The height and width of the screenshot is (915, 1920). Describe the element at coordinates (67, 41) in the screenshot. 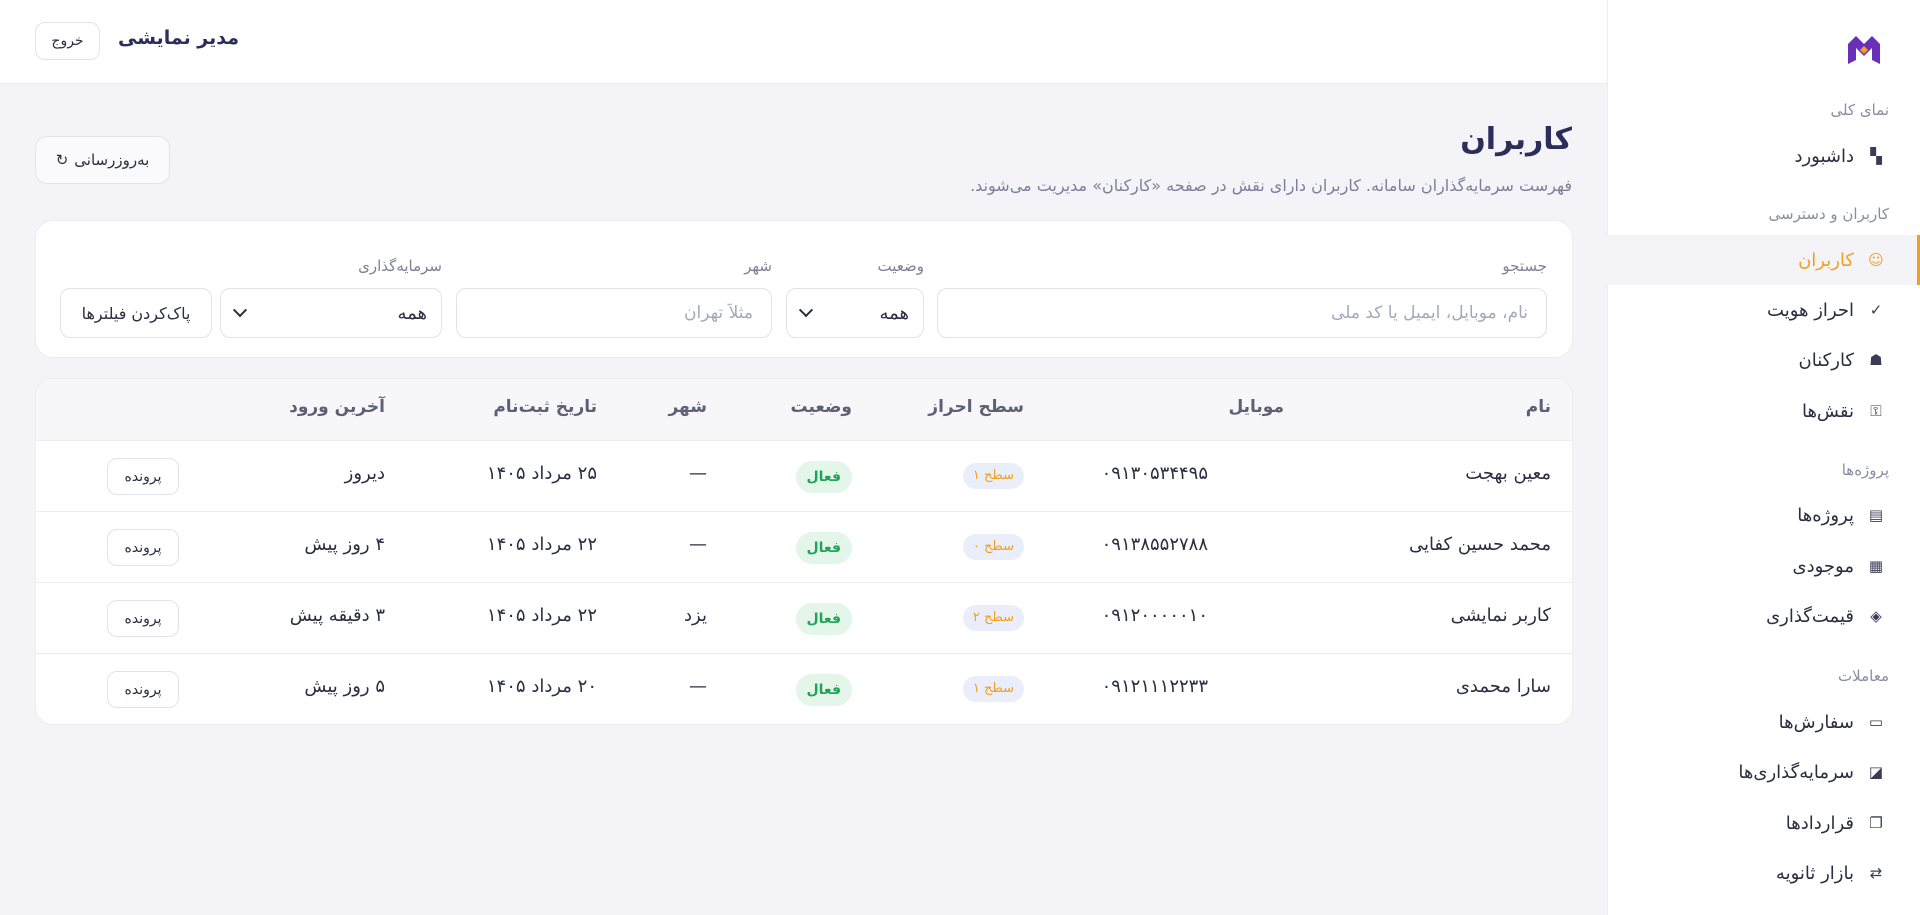

I see `logout-button: خروج` at that location.